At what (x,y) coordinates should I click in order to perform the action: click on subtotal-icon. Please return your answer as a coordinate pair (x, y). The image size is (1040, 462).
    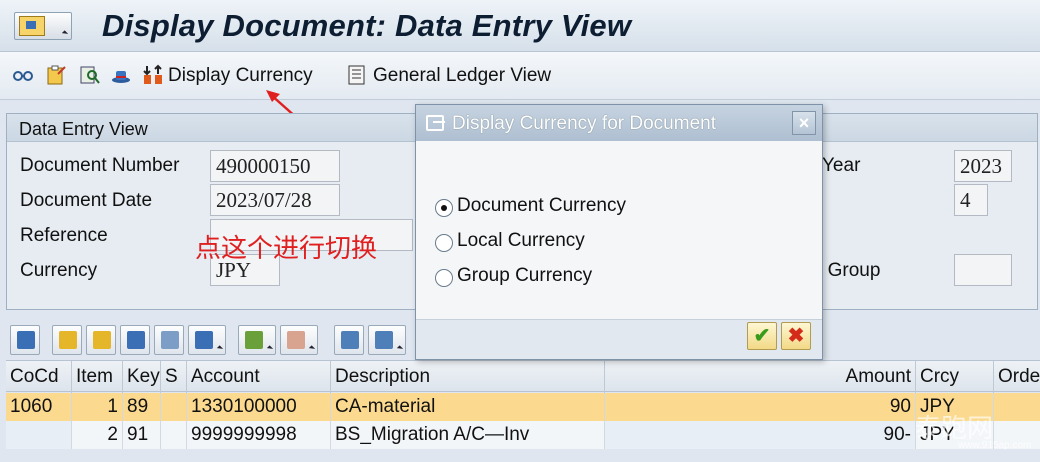
    Looking at the image, I should click on (296, 340).